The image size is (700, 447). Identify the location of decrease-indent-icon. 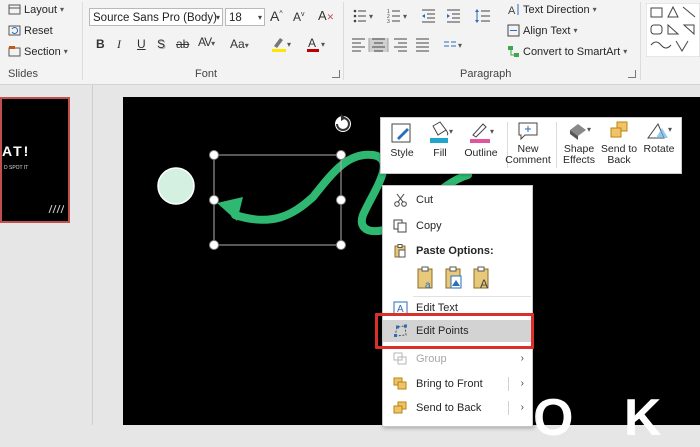
(428, 16).